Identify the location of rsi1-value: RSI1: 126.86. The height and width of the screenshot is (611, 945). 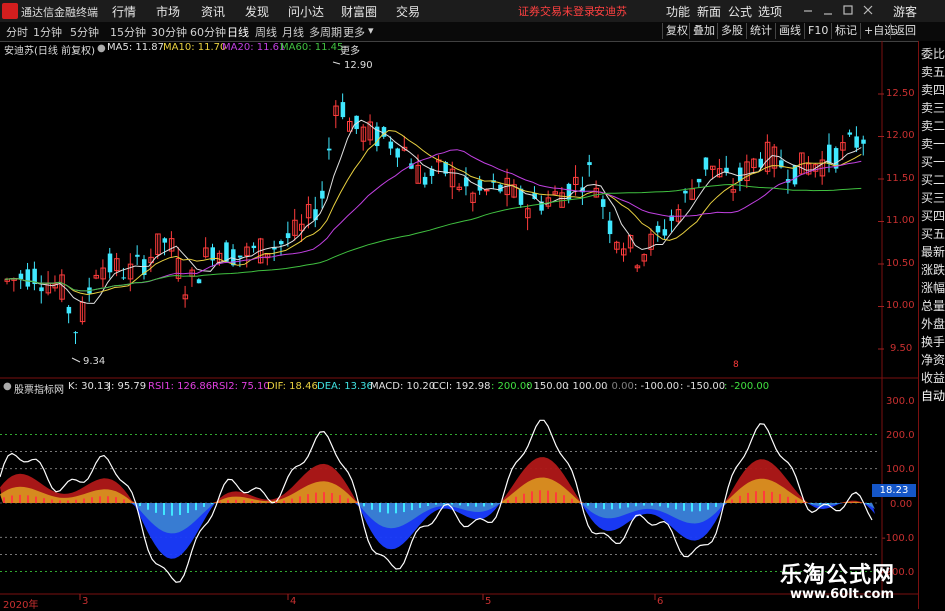
(180, 386).